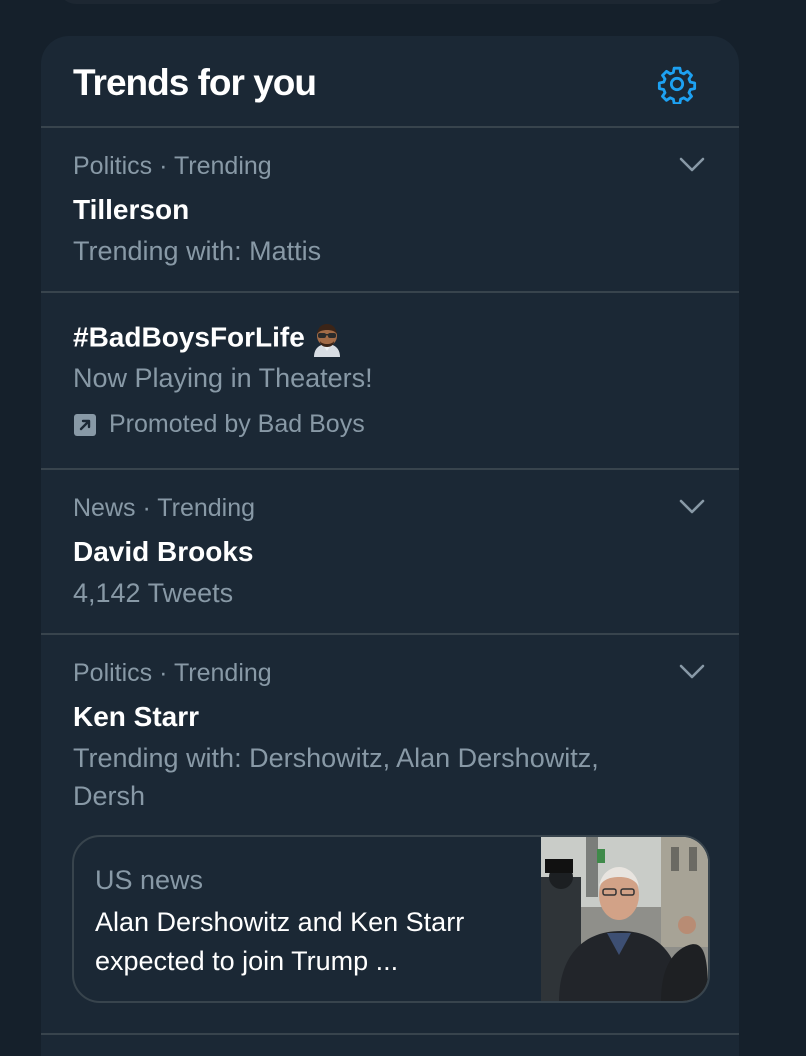 The image size is (806, 1056). I want to click on news-headline-line1: Alan Dershowitz and Ken Starr, so click(280, 922).